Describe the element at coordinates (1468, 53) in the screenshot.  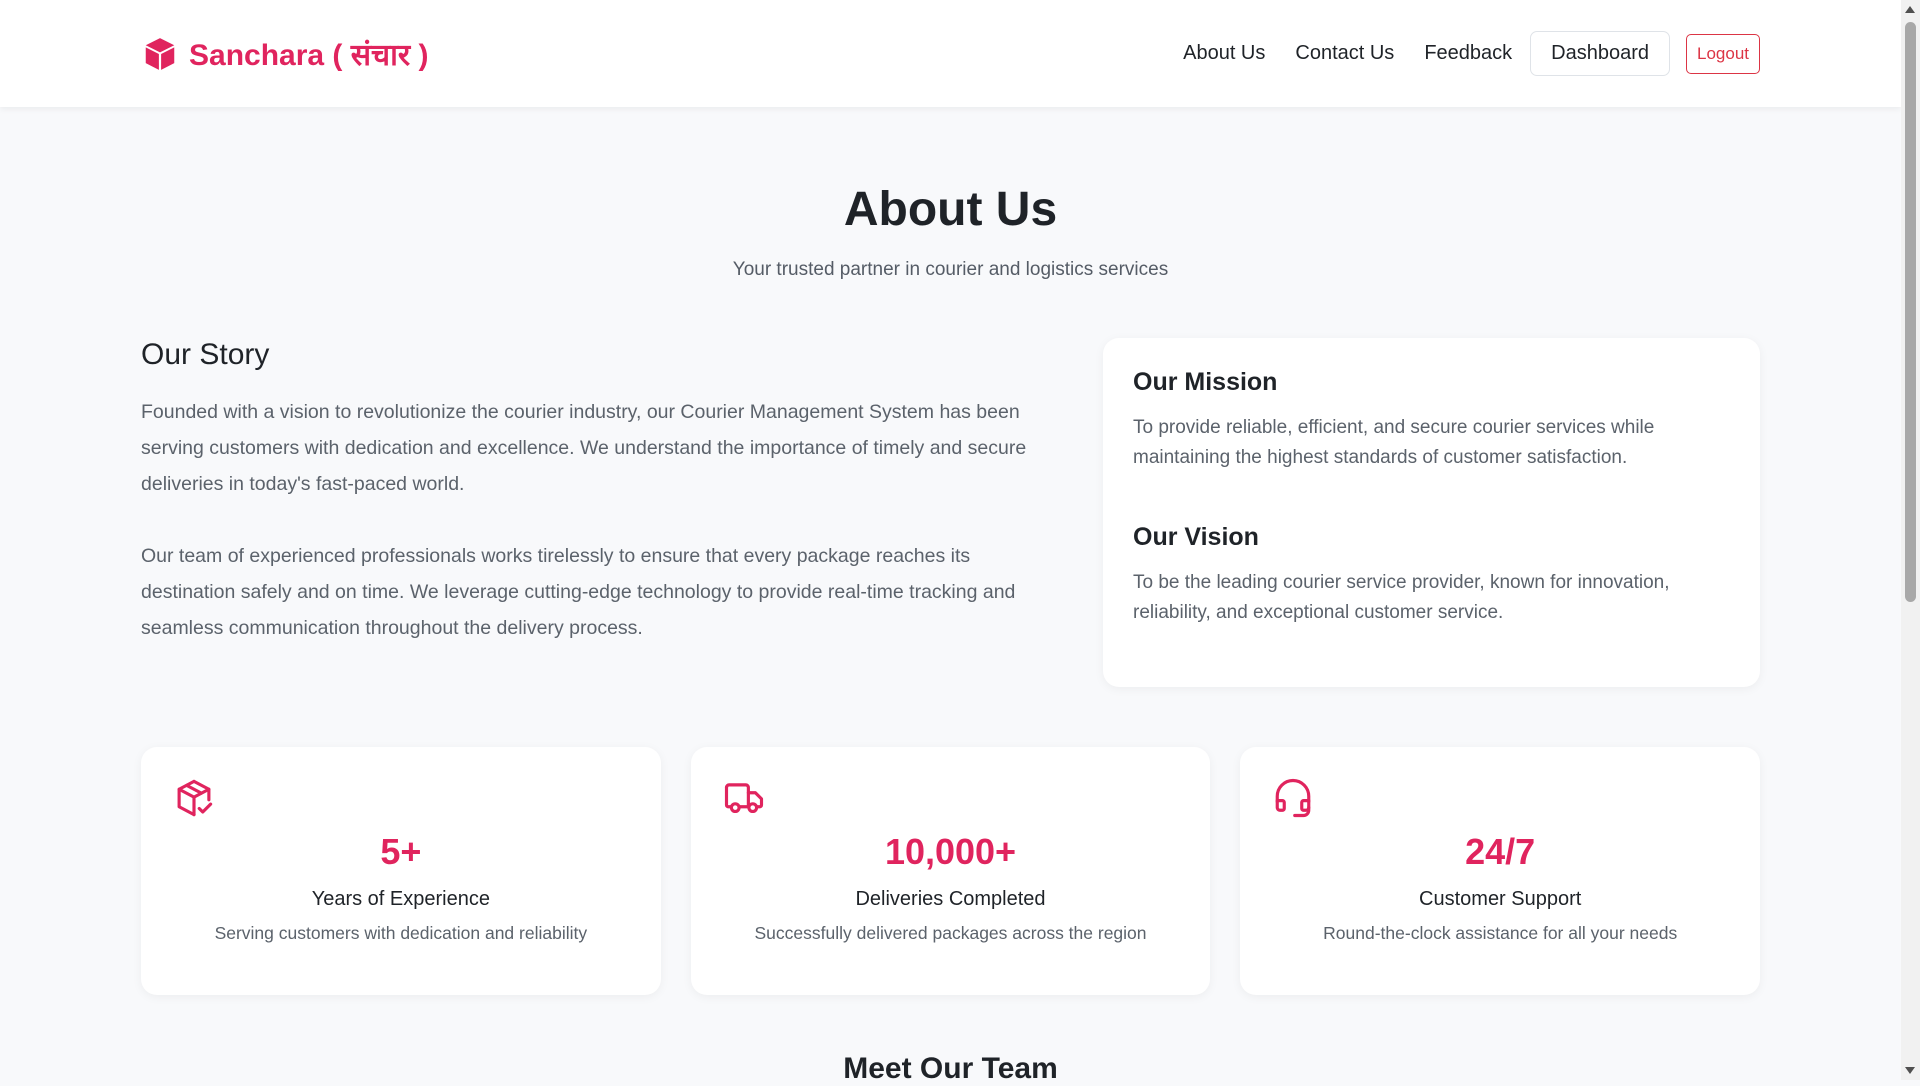
I see `nav-feedback-link: Feedback` at that location.